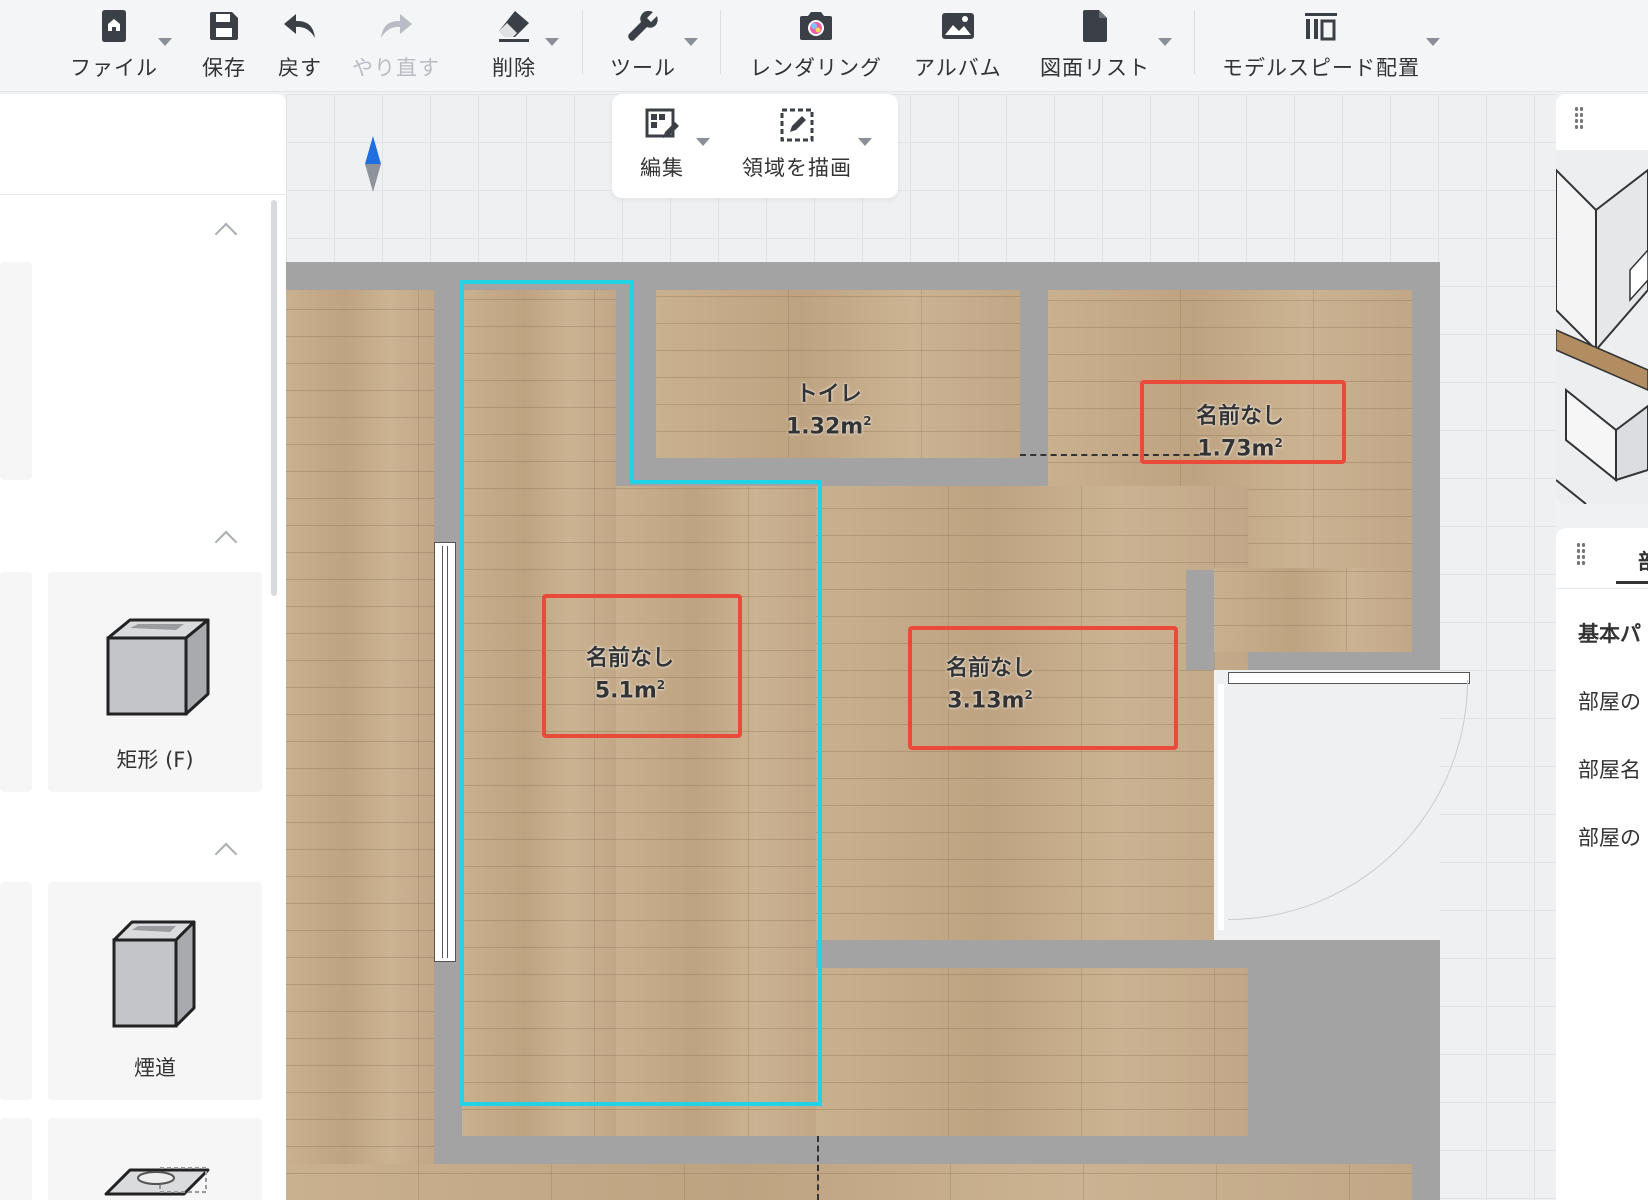 This screenshot has height=1200, width=1648. I want to click on properties-tab-label: 部, so click(1643, 561).